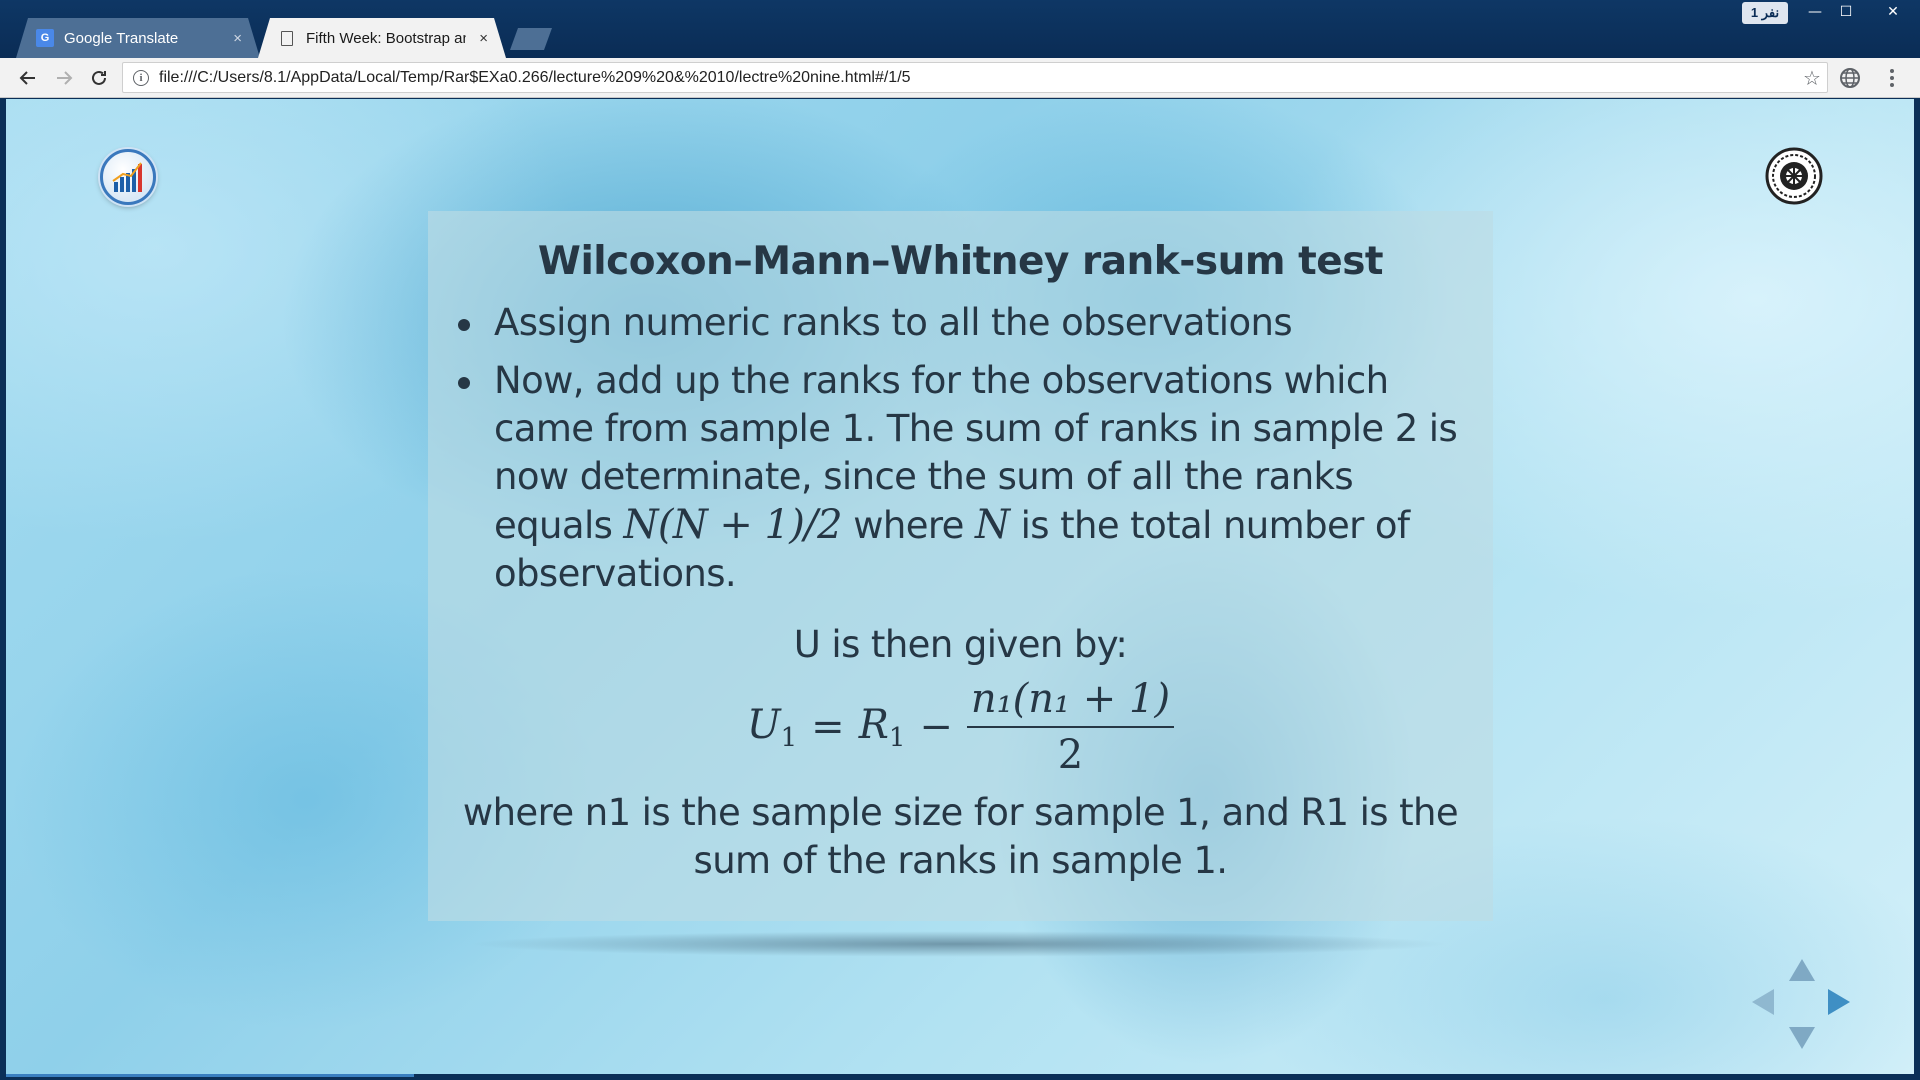 The height and width of the screenshot is (1080, 1920). Describe the element at coordinates (531, 39) in the screenshot. I see `new-tab-button` at that location.